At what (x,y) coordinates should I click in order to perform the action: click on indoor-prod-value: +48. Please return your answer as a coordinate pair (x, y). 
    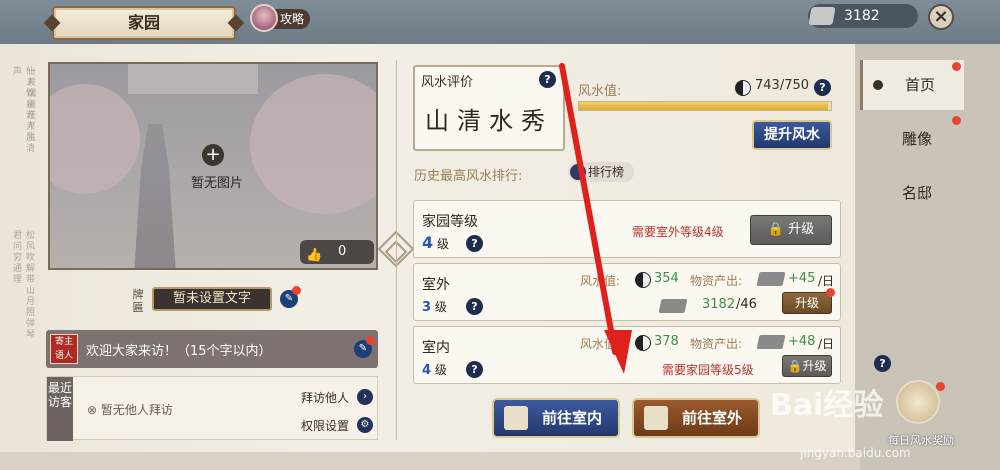
    Looking at the image, I should click on (802, 341).